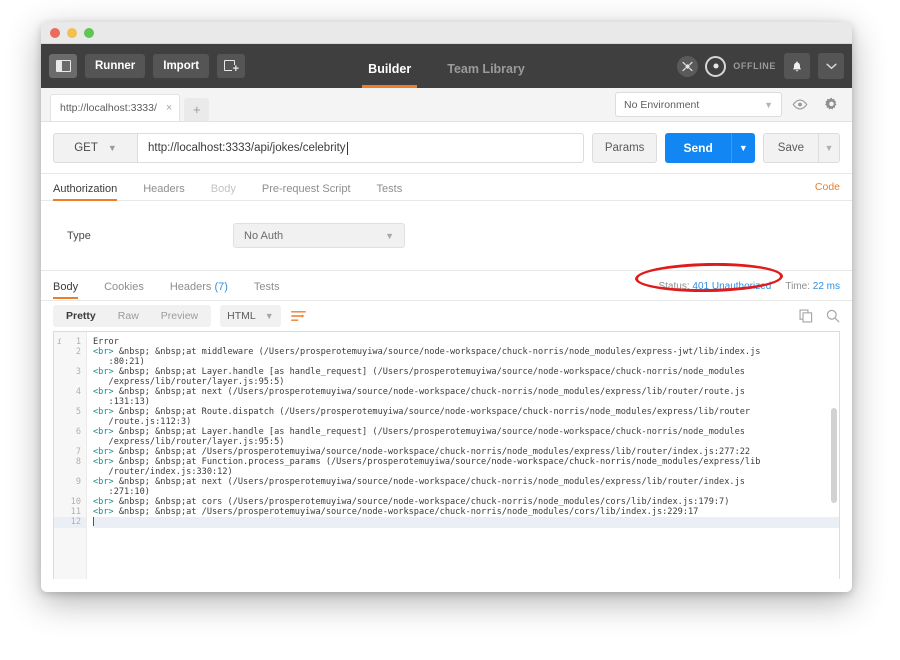 The width and height of the screenshot is (900, 660). What do you see at coordinates (754, 66) in the screenshot?
I see `sync-status-label: OFFLINE` at bounding box center [754, 66].